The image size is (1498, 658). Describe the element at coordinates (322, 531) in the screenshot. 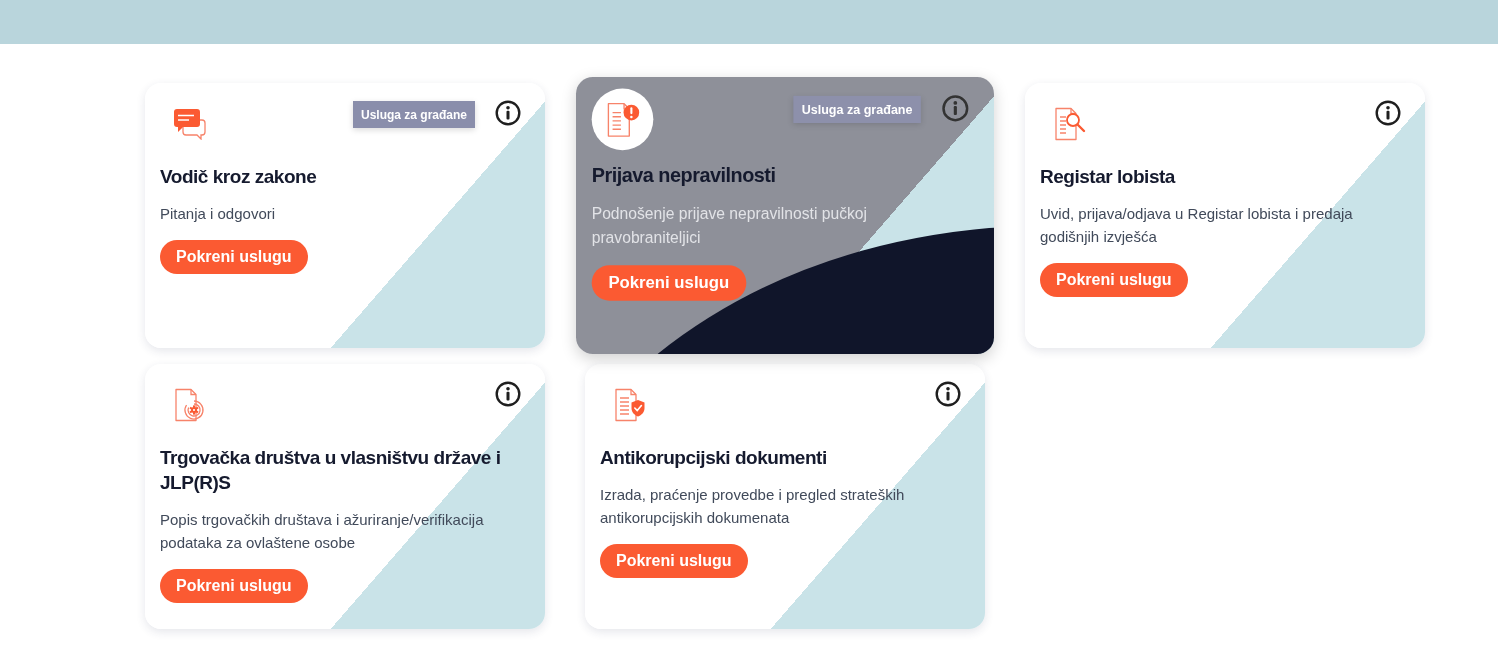

I see `card-description: Popis trgovačkih društava i ažuriranje/verifikacija podataka za ovlaštene osobe` at that location.